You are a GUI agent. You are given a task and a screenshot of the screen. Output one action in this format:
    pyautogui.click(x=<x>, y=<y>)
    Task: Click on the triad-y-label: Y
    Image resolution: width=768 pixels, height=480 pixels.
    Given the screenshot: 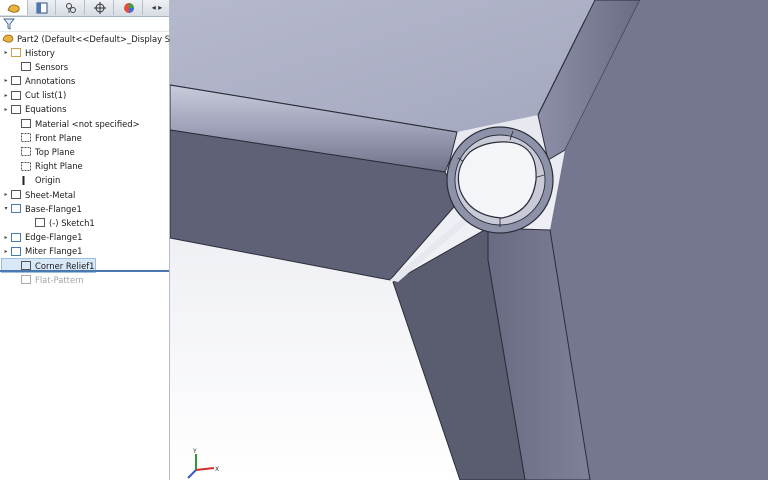 What is the action you would take?
    pyautogui.click(x=194, y=451)
    